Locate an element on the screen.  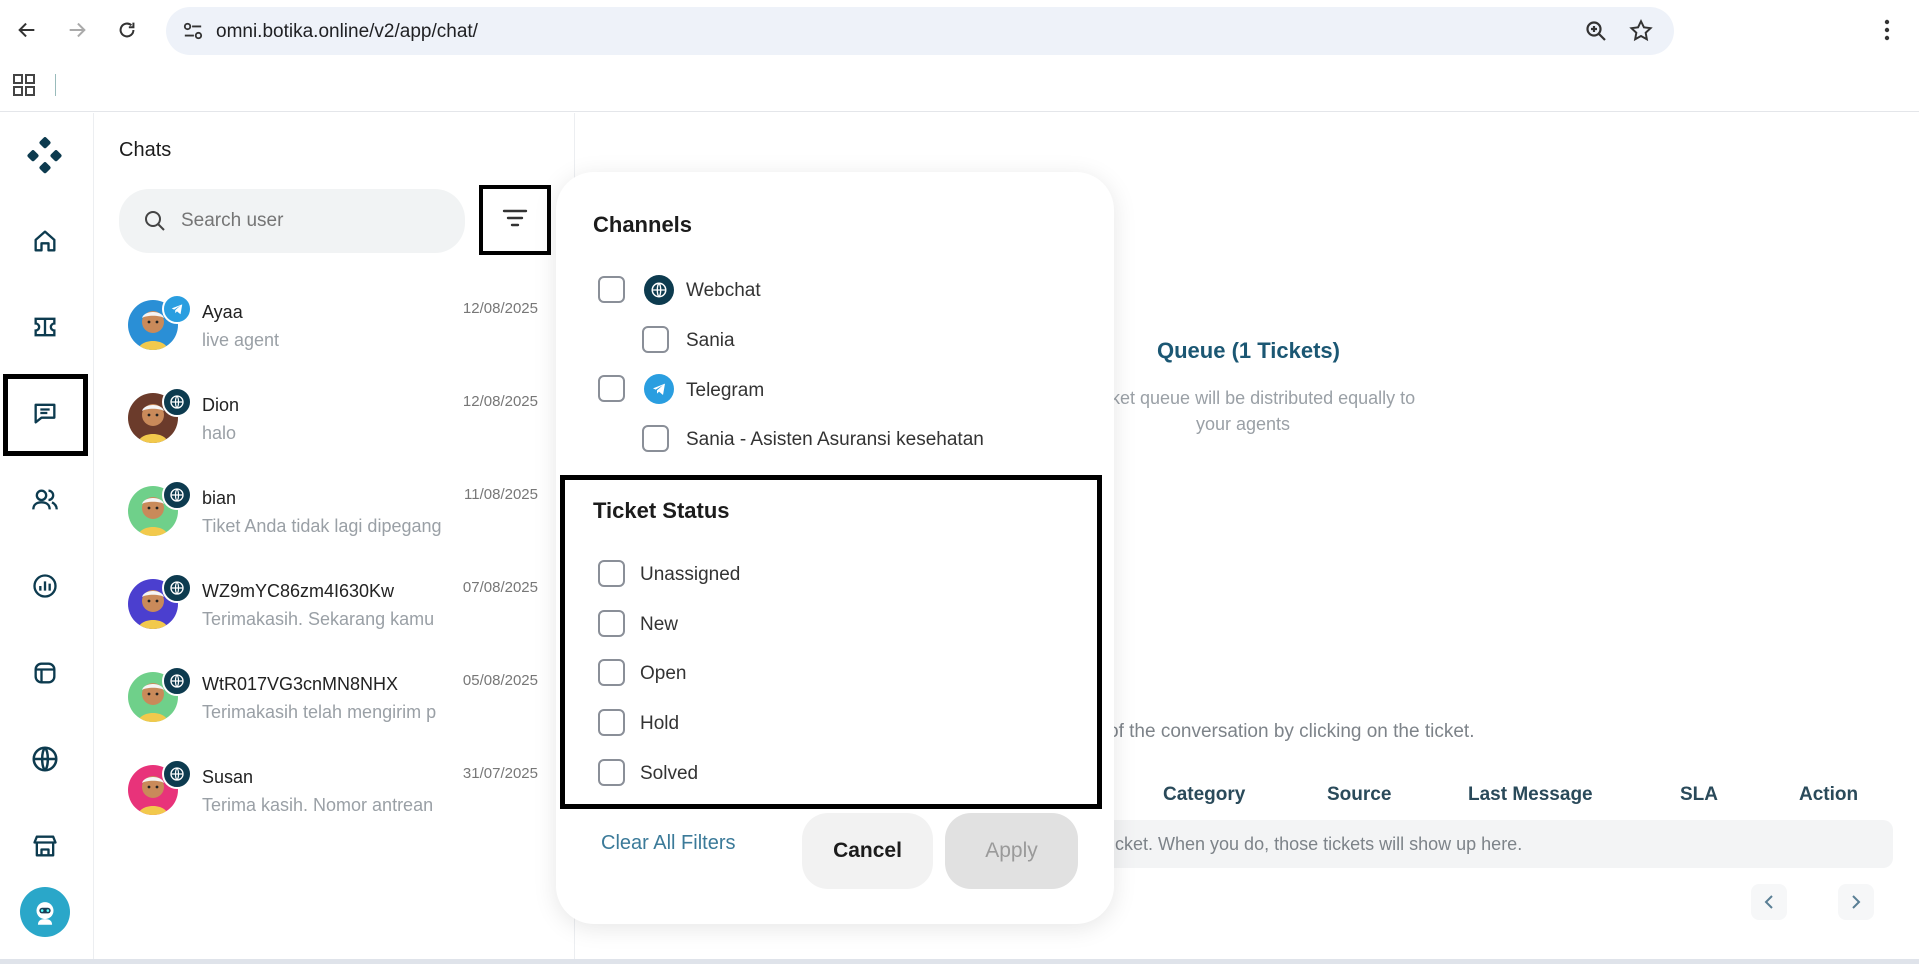
filter-icon is located at coordinates (515, 220).